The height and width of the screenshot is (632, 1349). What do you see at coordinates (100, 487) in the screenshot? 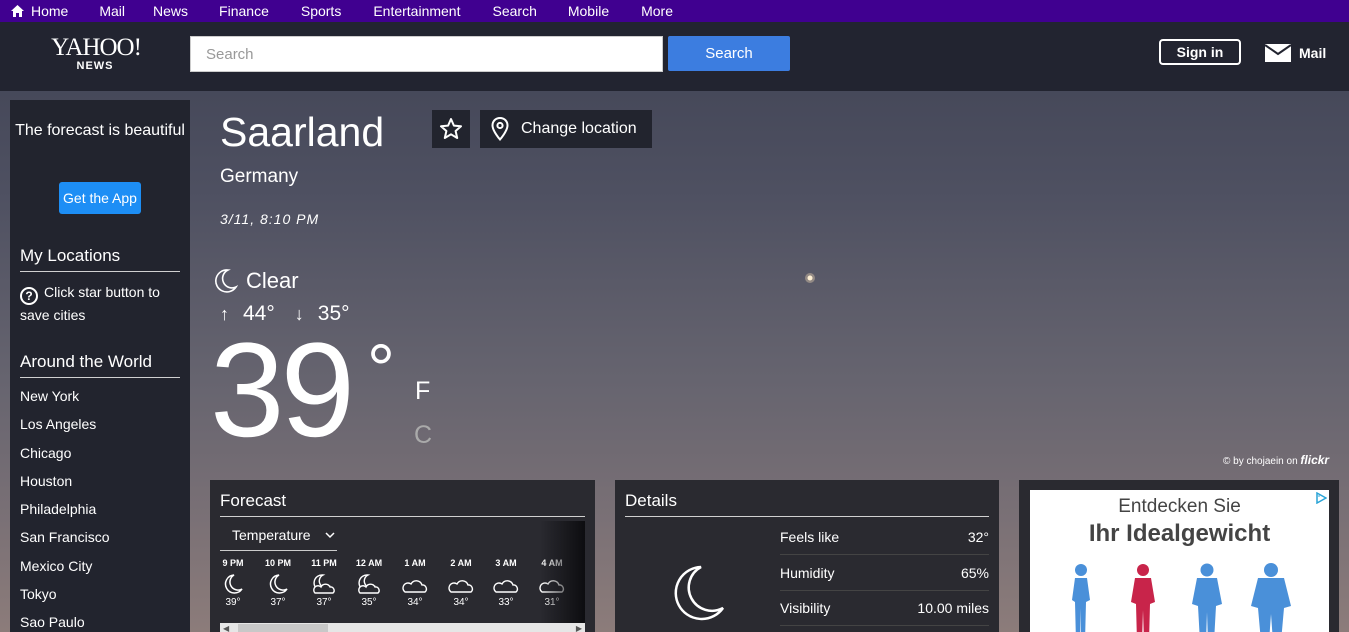
I see `city-link: Houston` at bounding box center [100, 487].